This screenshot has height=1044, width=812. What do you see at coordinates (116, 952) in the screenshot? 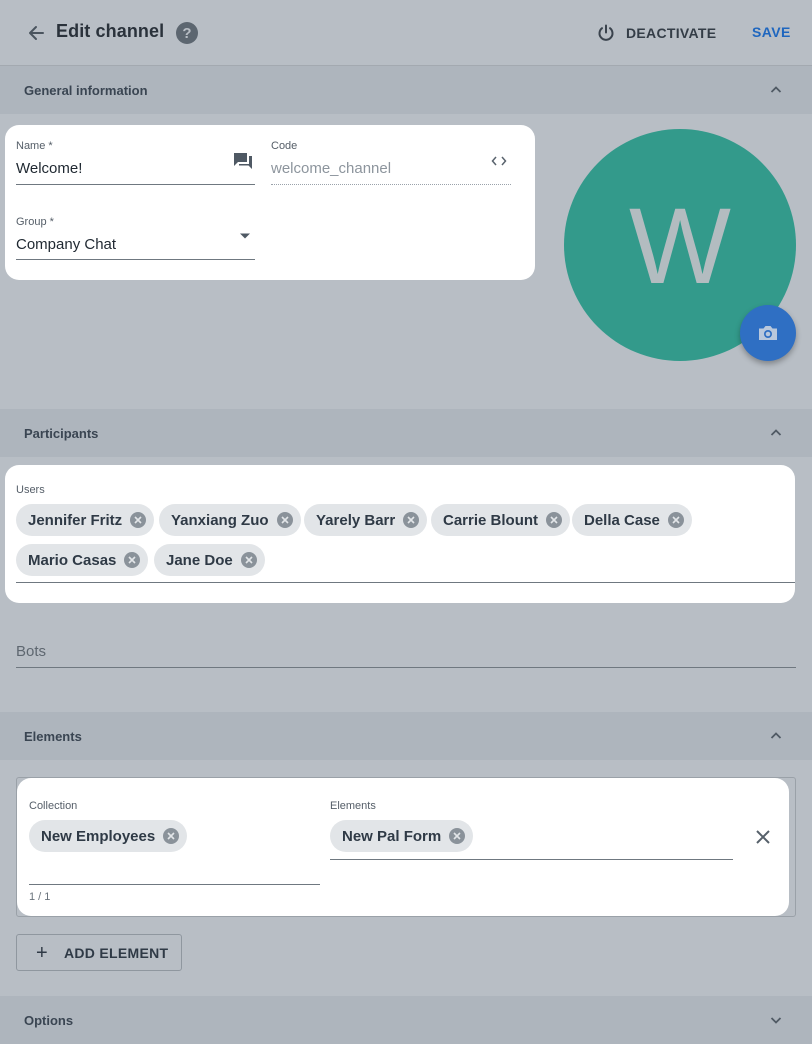
I see `add-element-label: ADD ELEMENT` at bounding box center [116, 952].